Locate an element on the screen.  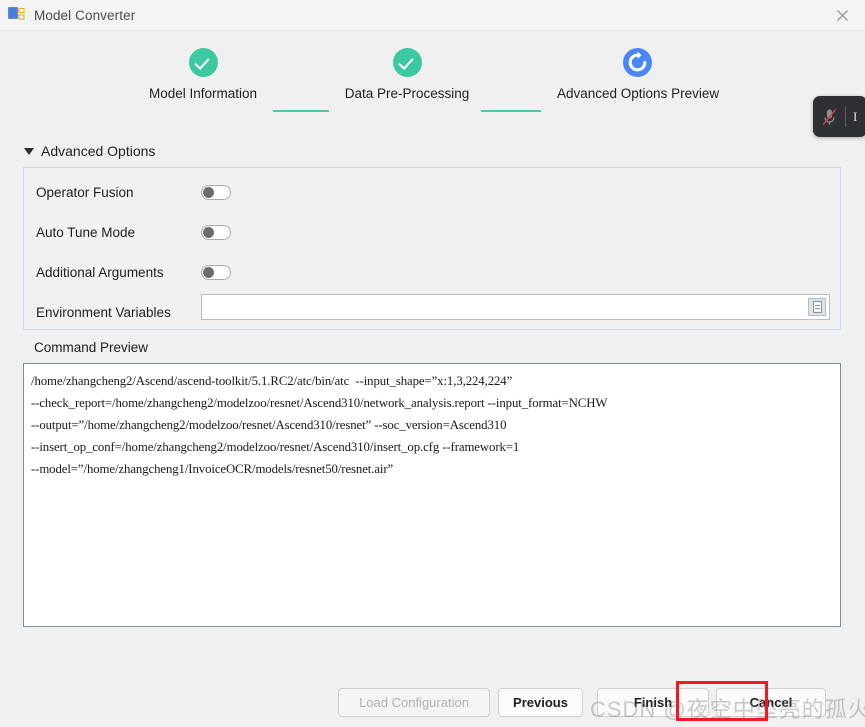
model-converter-icon is located at coordinates (17, 15).